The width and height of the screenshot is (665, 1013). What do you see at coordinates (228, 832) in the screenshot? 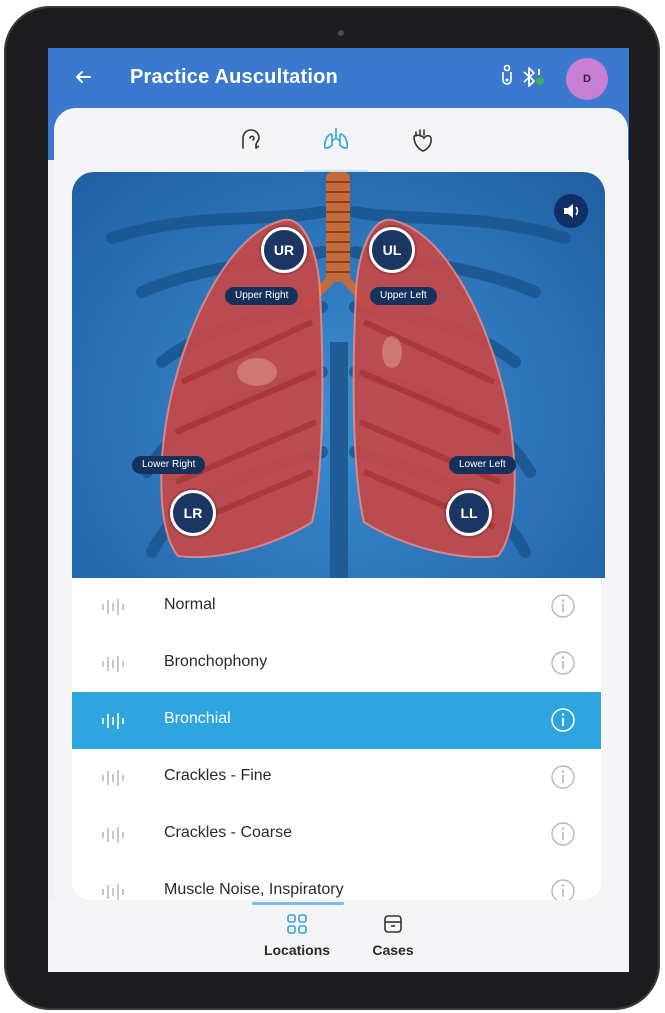
I see `sound-label: Crackles - Coarse` at bounding box center [228, 832].